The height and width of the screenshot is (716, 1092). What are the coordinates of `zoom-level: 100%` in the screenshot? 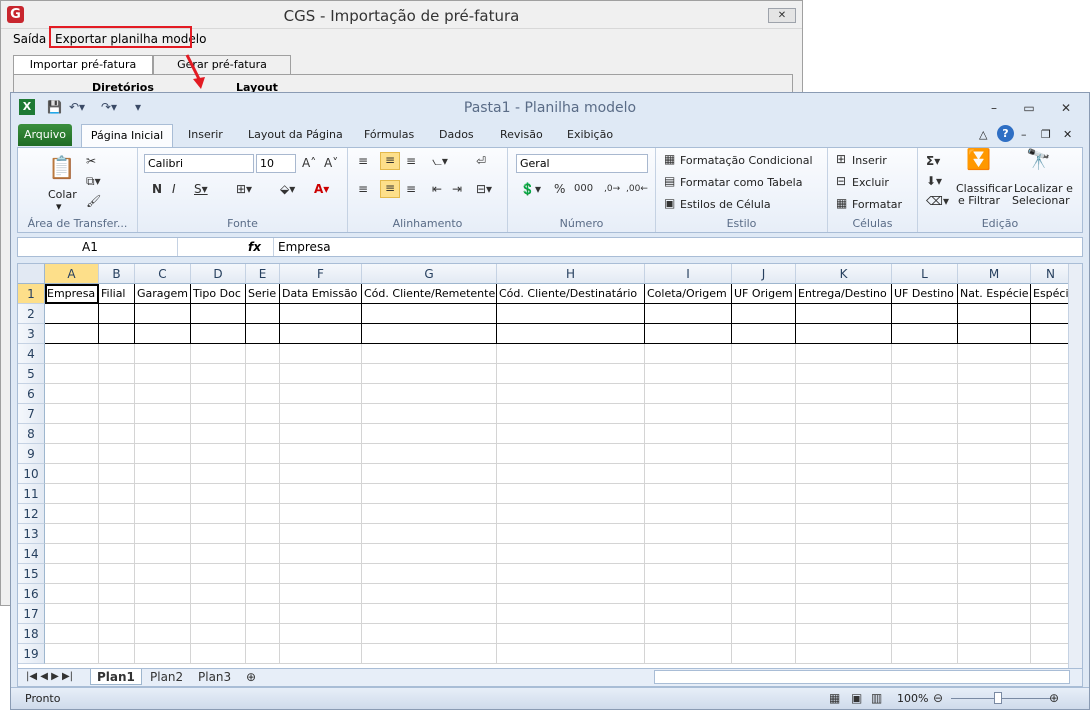 It's located at (912, 698).